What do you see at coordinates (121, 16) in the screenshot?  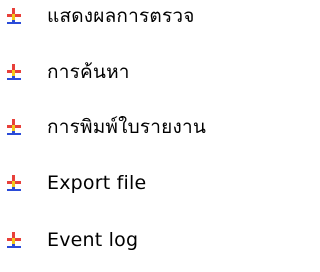 I see `menu-item-label: แสดงผลการตรวจ` at bounding box center [121, 16].